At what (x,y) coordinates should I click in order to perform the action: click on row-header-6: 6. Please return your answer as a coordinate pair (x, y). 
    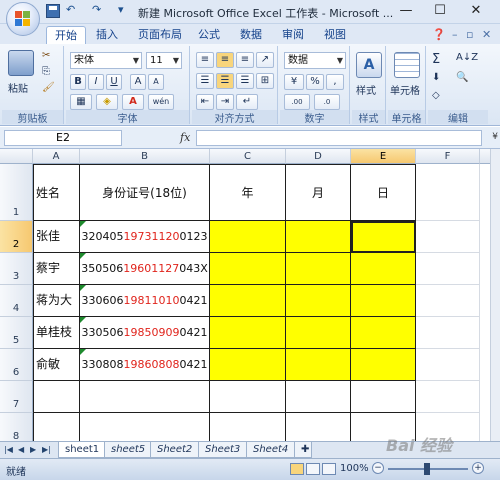
    Looking at the image, I should click on (16, 365).